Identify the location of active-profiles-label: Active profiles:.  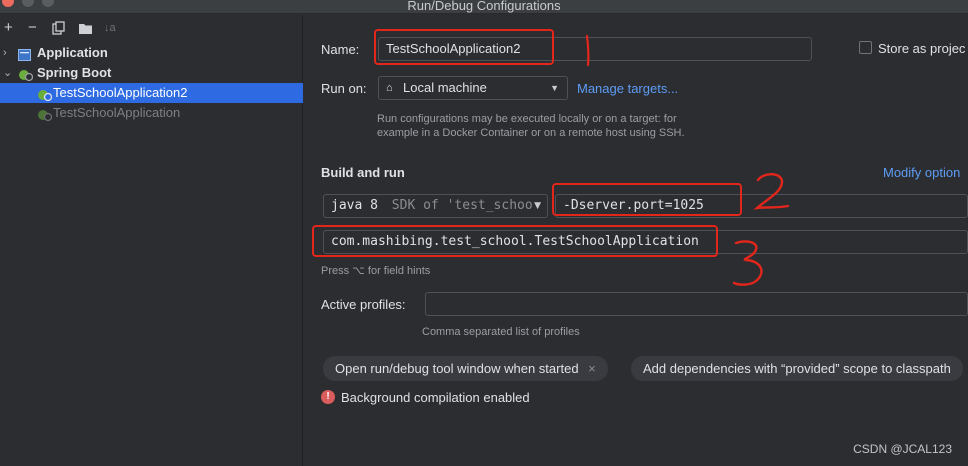
(363, 304).